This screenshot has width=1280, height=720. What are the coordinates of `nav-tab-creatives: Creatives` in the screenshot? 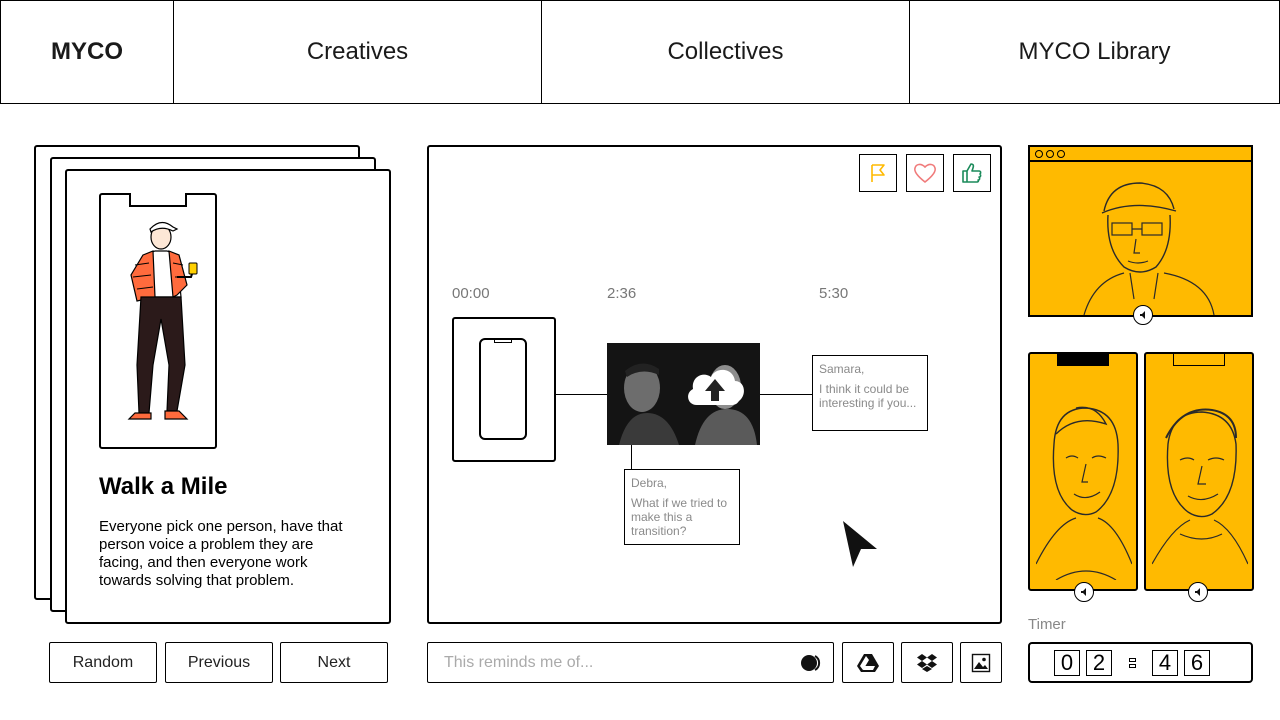 It's located at (358, 52).